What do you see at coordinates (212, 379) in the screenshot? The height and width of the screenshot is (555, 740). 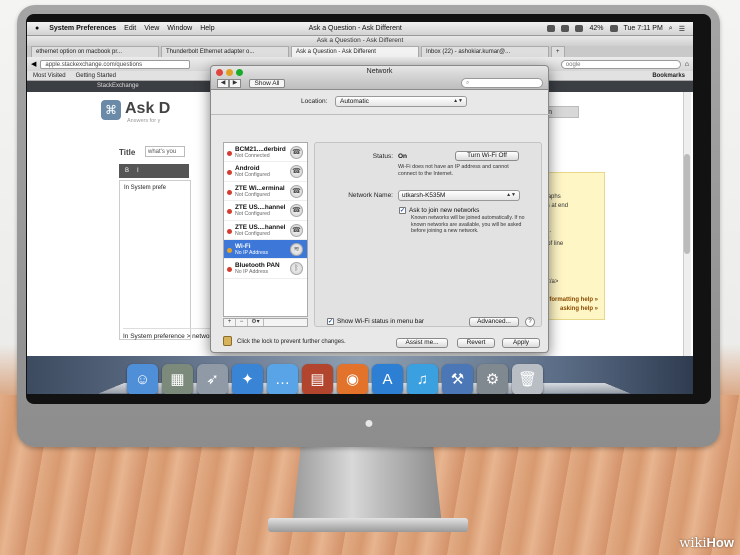 I see `rocket-icon: ➶` at bounding box center [212, 379].